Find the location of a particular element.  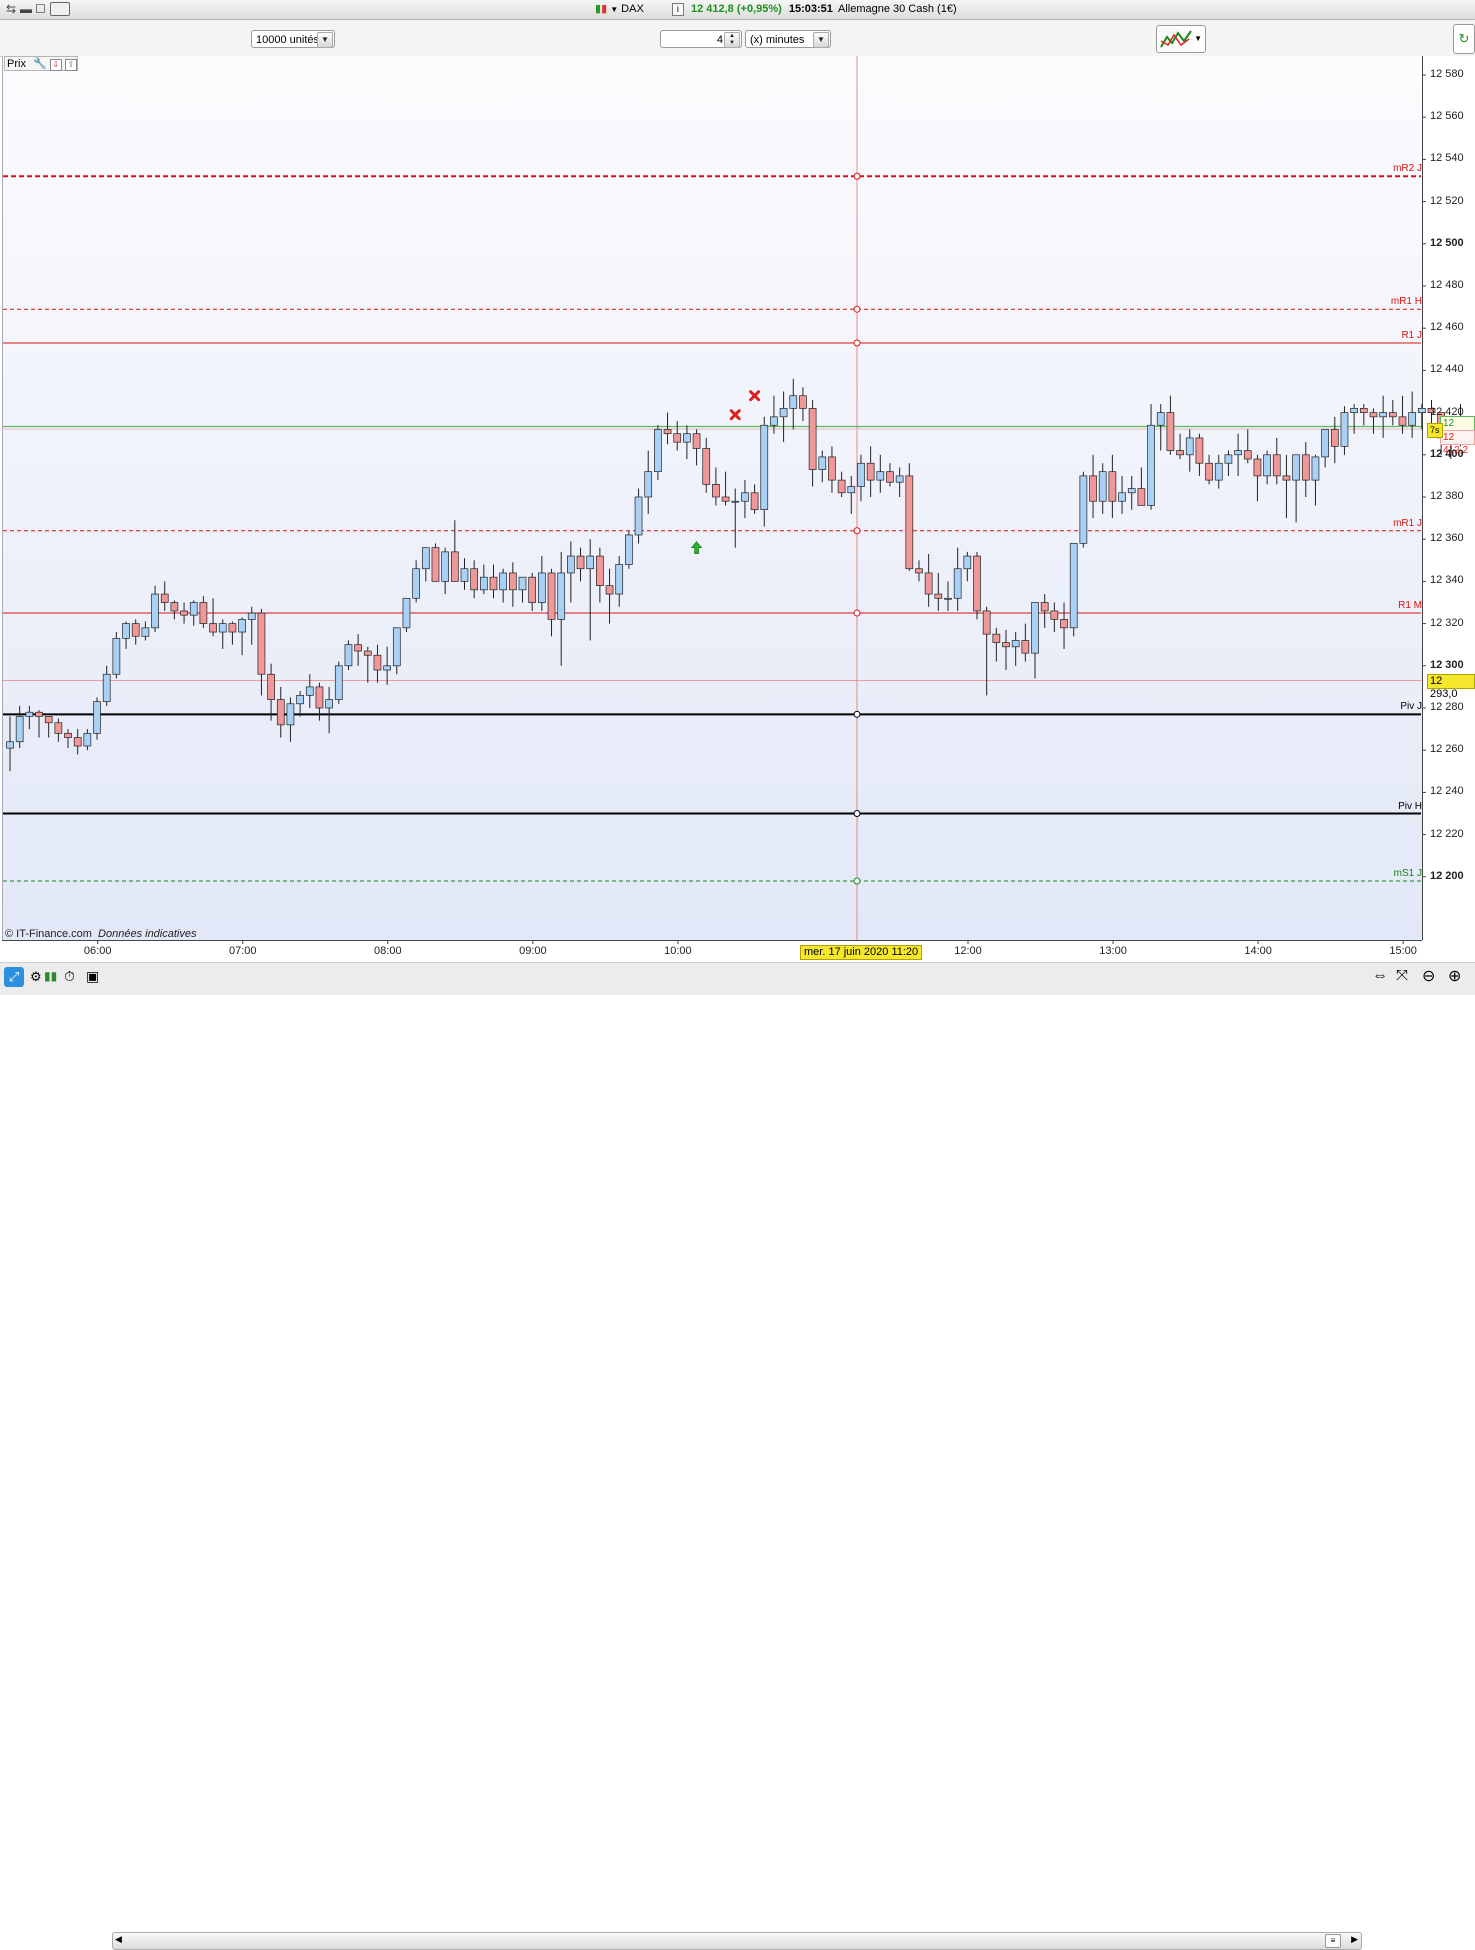

zoom-range-icon: ⤧ is located at coordinates (1402, 975).